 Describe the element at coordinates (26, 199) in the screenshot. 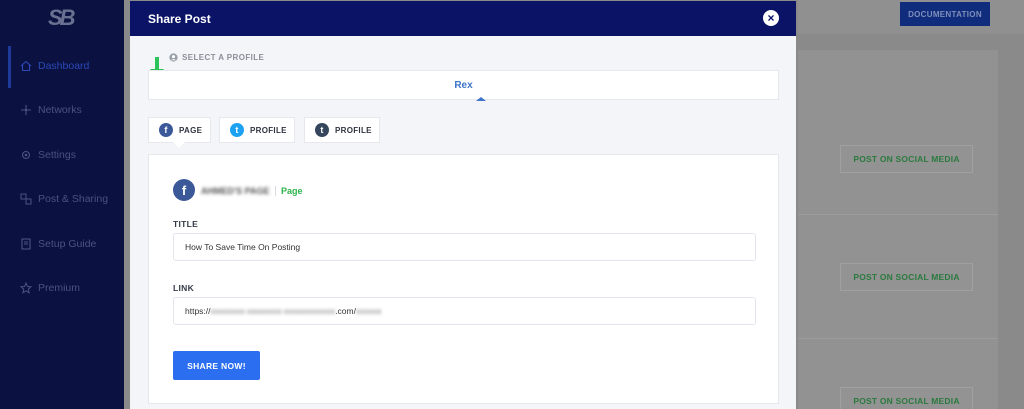

I see `share-icon` at that location.